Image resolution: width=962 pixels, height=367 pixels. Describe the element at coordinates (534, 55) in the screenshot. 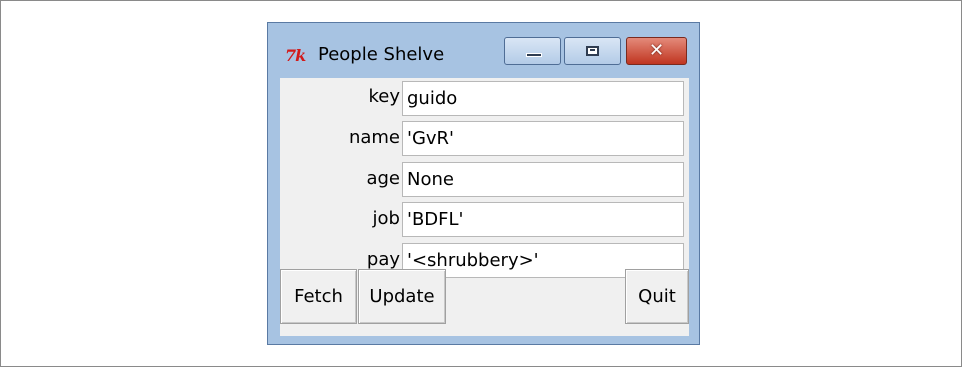

I see `minimize-icon` at that location.